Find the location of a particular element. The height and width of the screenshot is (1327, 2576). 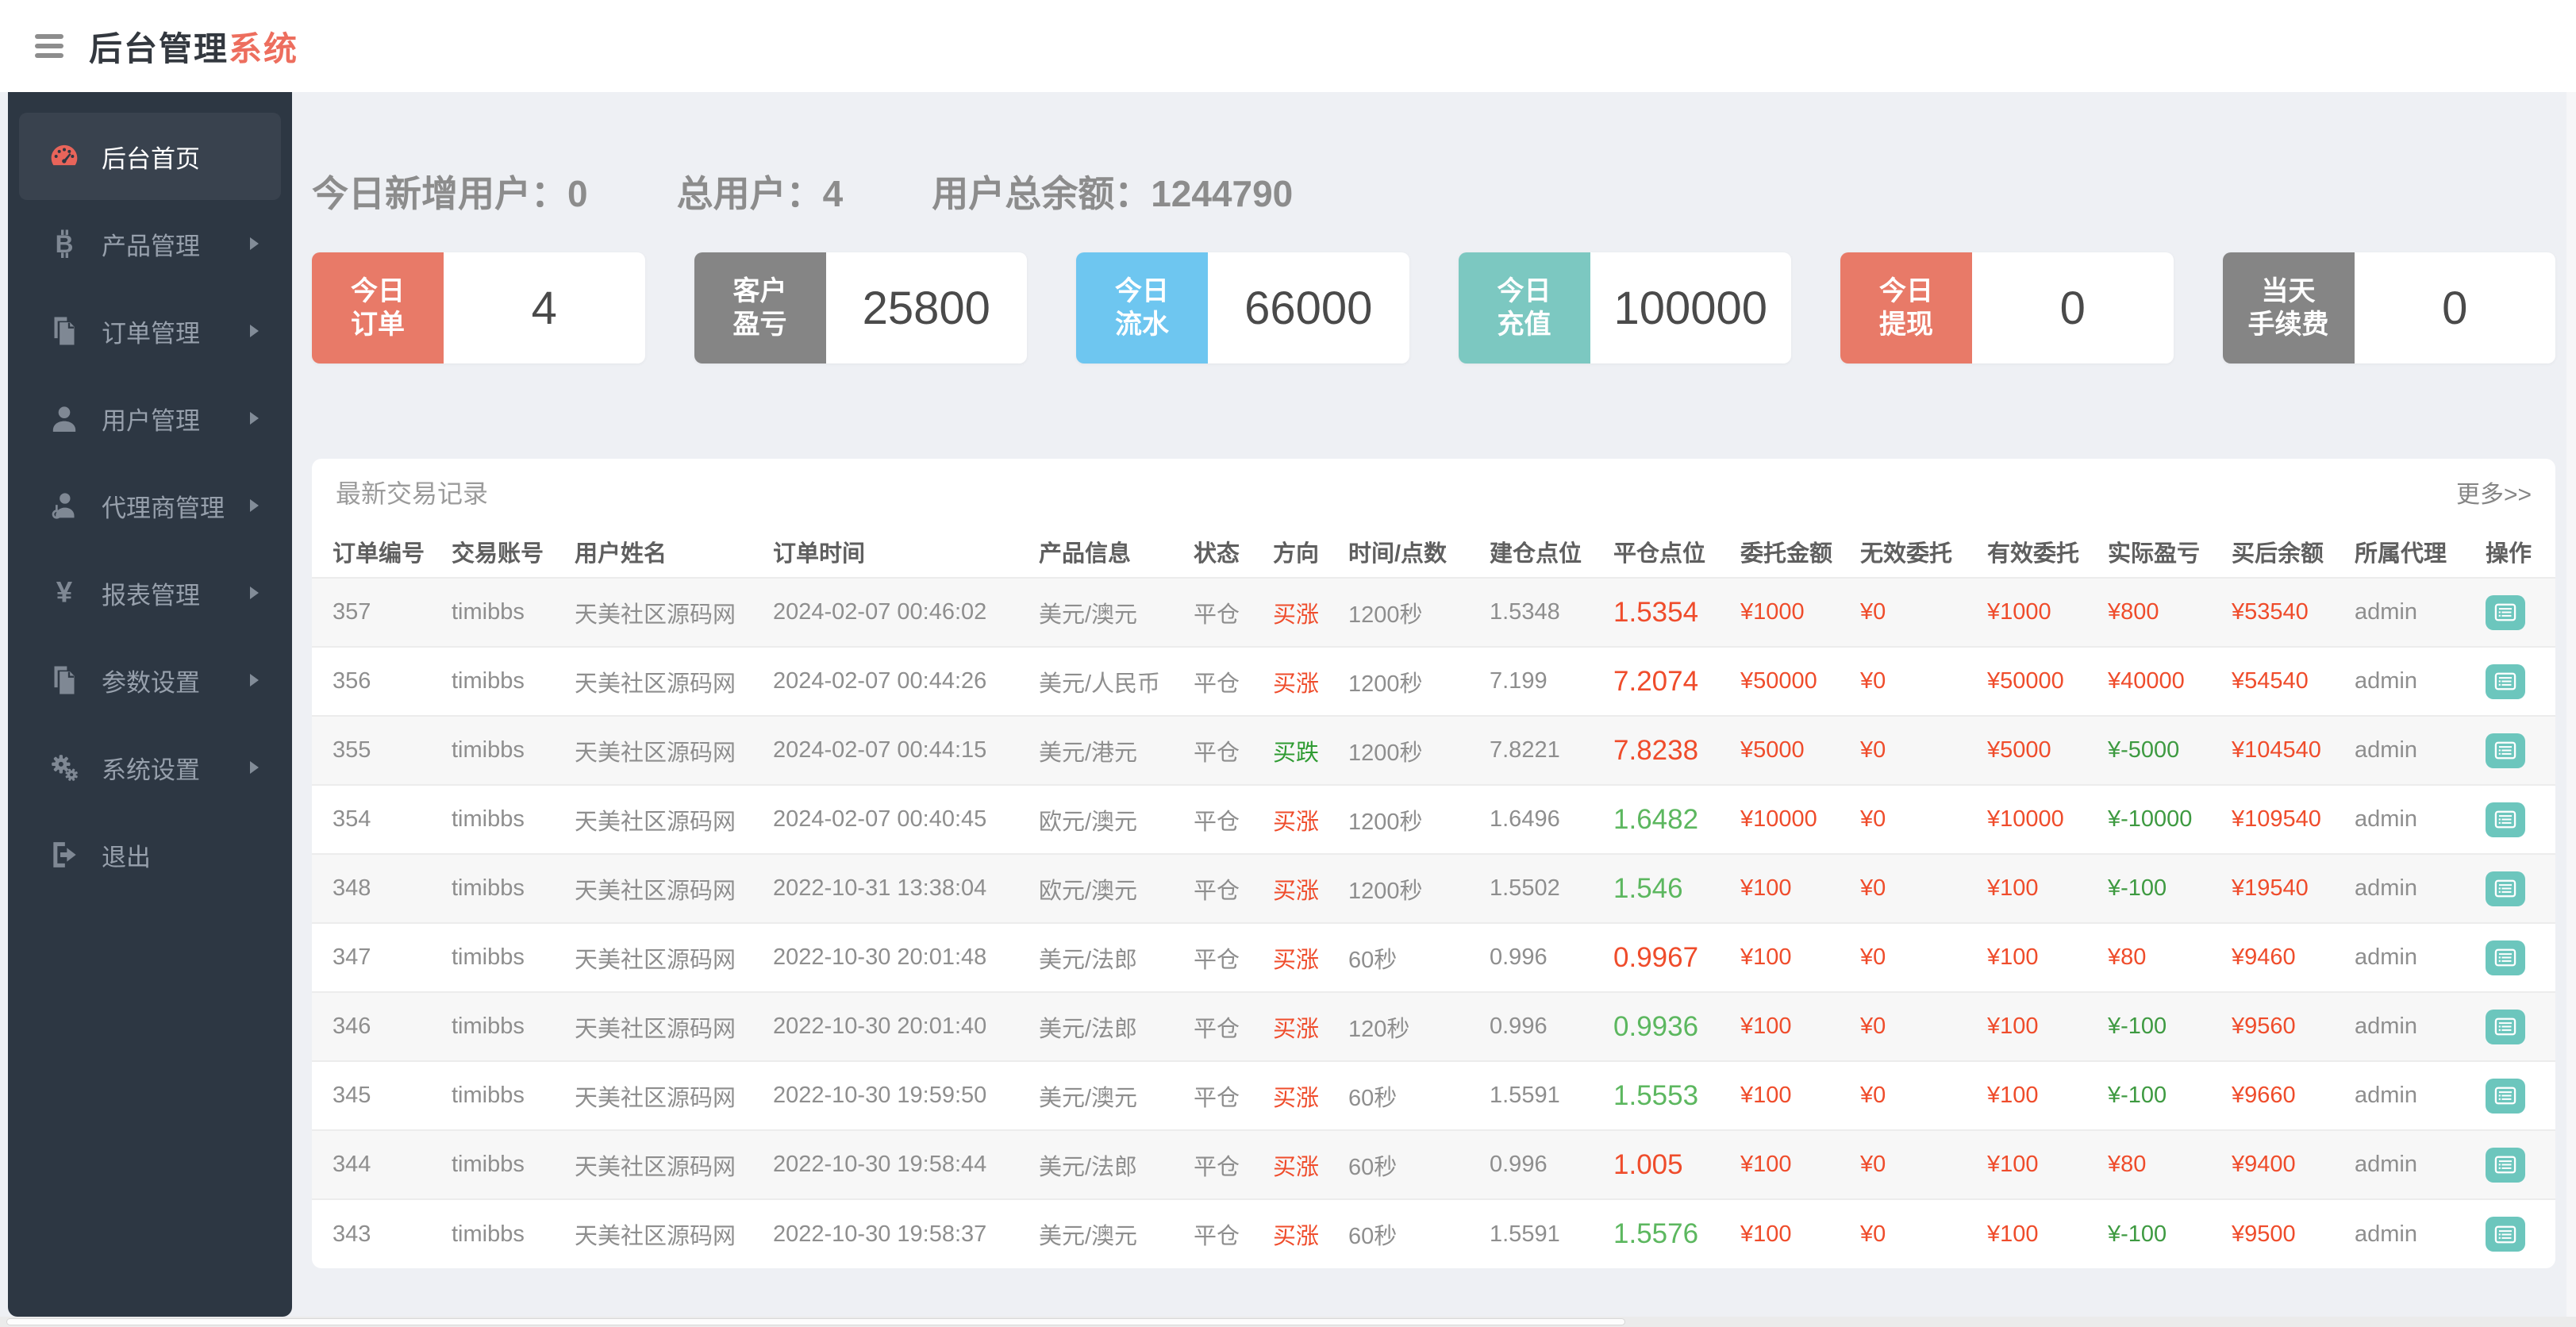

horizontal-scrollbar-track is located at coordinates (1288, 1322).